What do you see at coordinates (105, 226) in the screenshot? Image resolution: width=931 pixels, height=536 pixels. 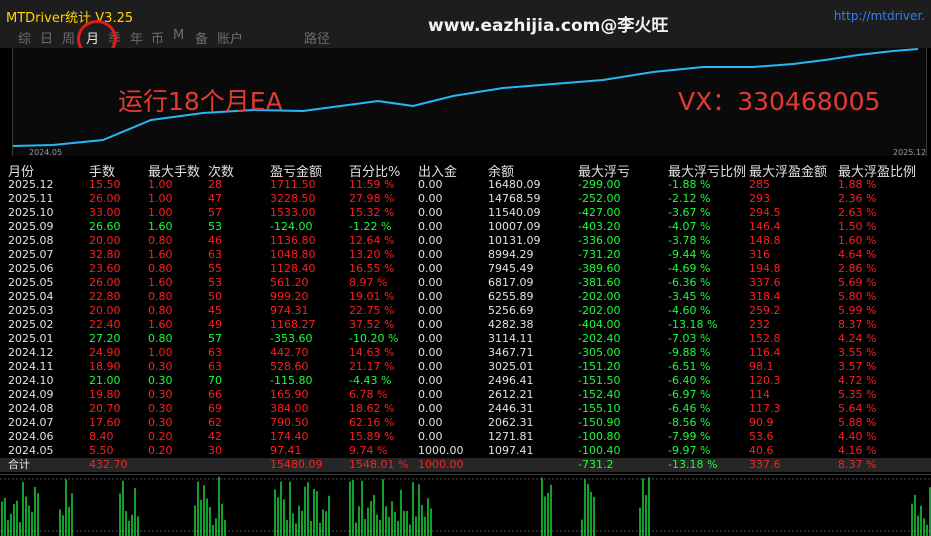 I see `cell-lots: 26.60` at bounding box center [105, 226].